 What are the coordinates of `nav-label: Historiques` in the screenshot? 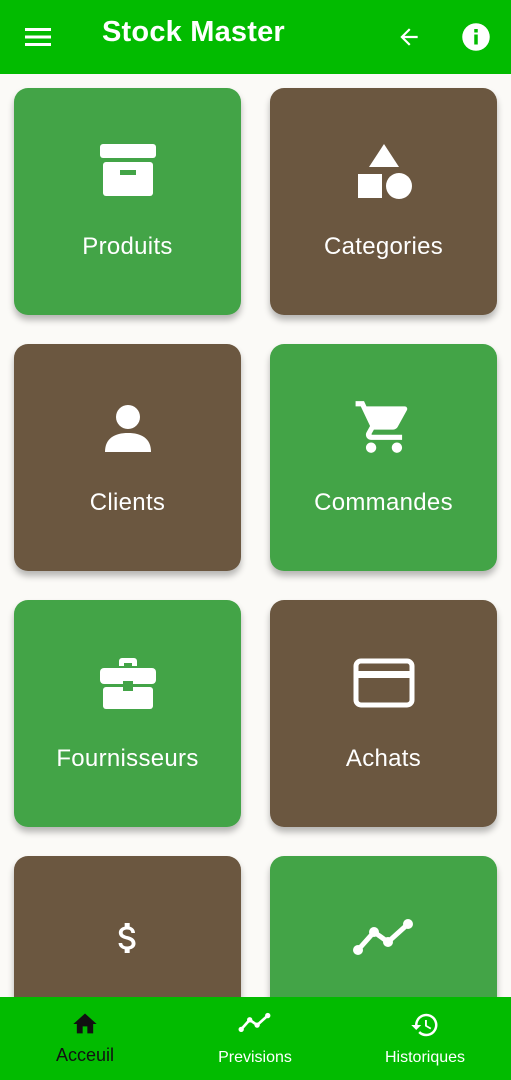 It's located at (425, 1057).